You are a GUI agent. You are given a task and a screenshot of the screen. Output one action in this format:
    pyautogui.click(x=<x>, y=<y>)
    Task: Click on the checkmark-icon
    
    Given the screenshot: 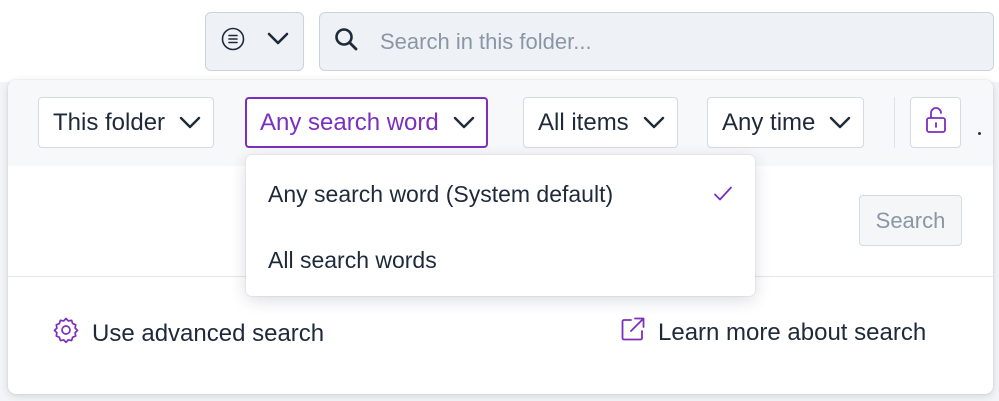 What is the action you would take?
    pyautogui.click(x=723, y=194)
    